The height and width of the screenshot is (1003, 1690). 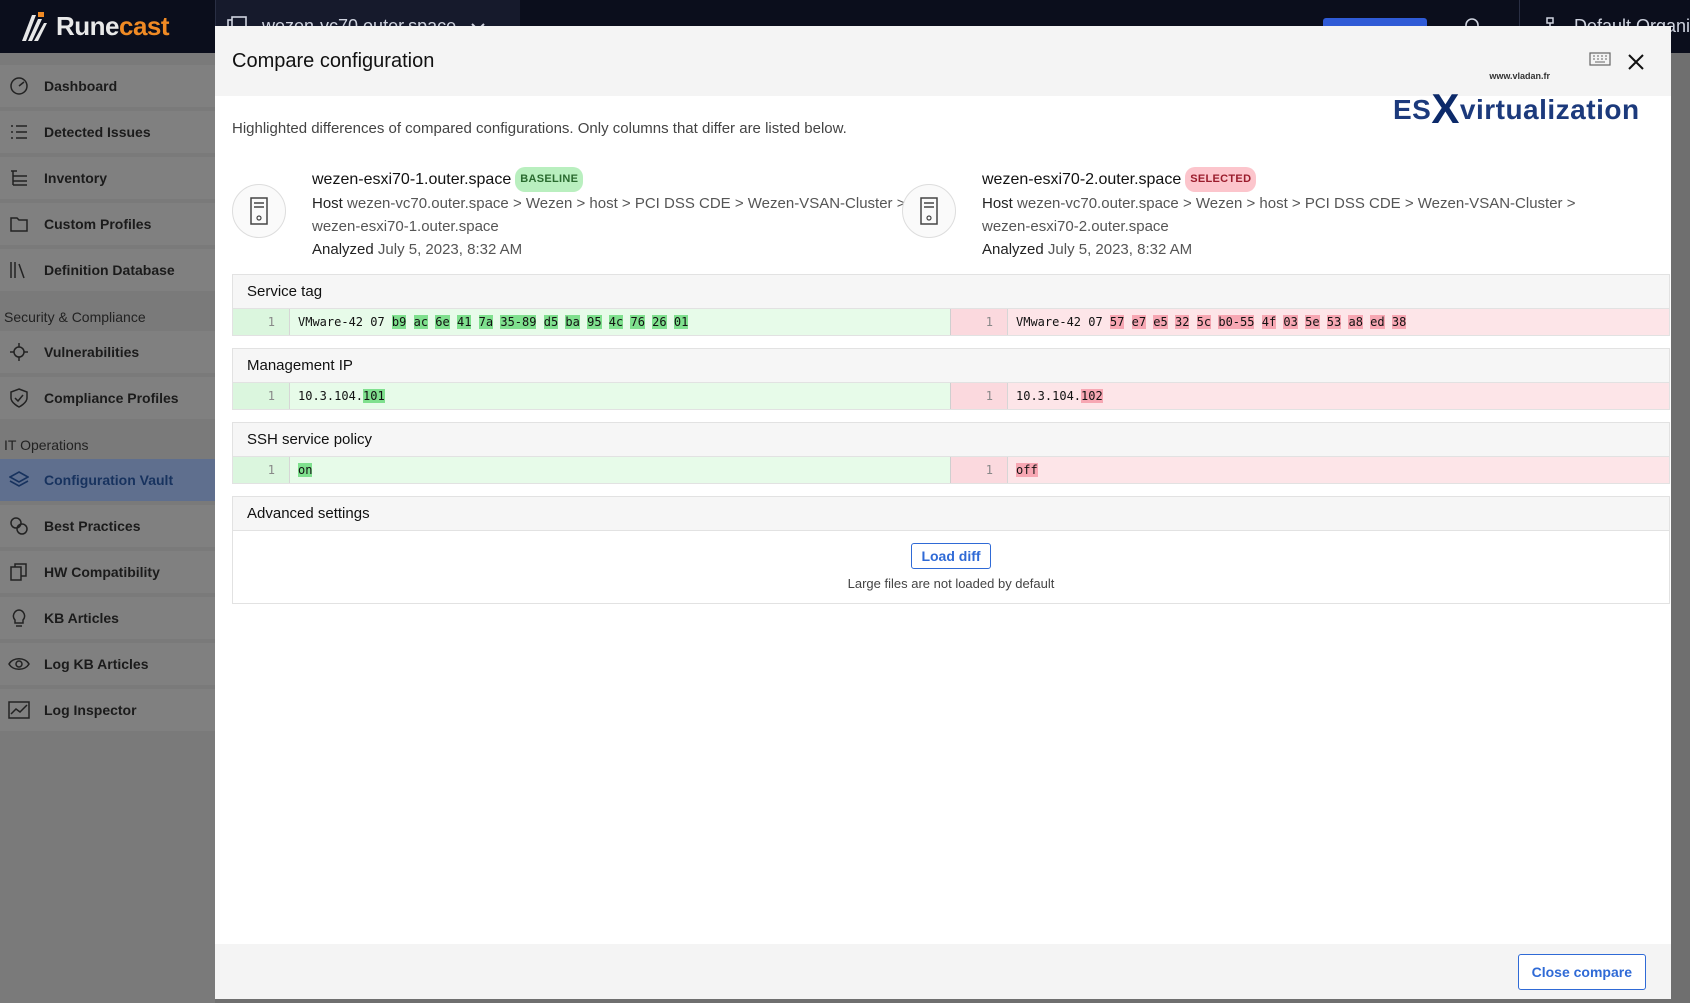 What do you see at coordinates (1310, 470) in the screenshot?
I see `diff-right: 1 off` at bounding box center [1310, 470].